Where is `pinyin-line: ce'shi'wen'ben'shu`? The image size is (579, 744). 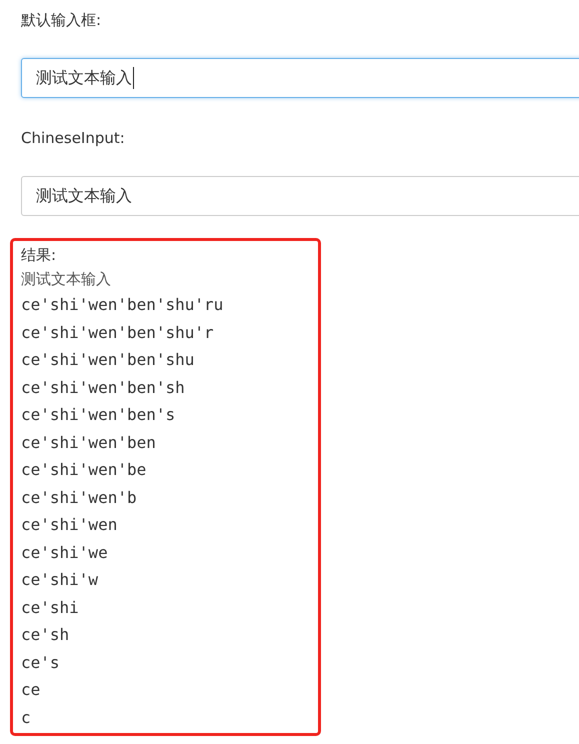 pinyin-line: ce'shi'wen'ben'shu is located at coordinates (108, 360).